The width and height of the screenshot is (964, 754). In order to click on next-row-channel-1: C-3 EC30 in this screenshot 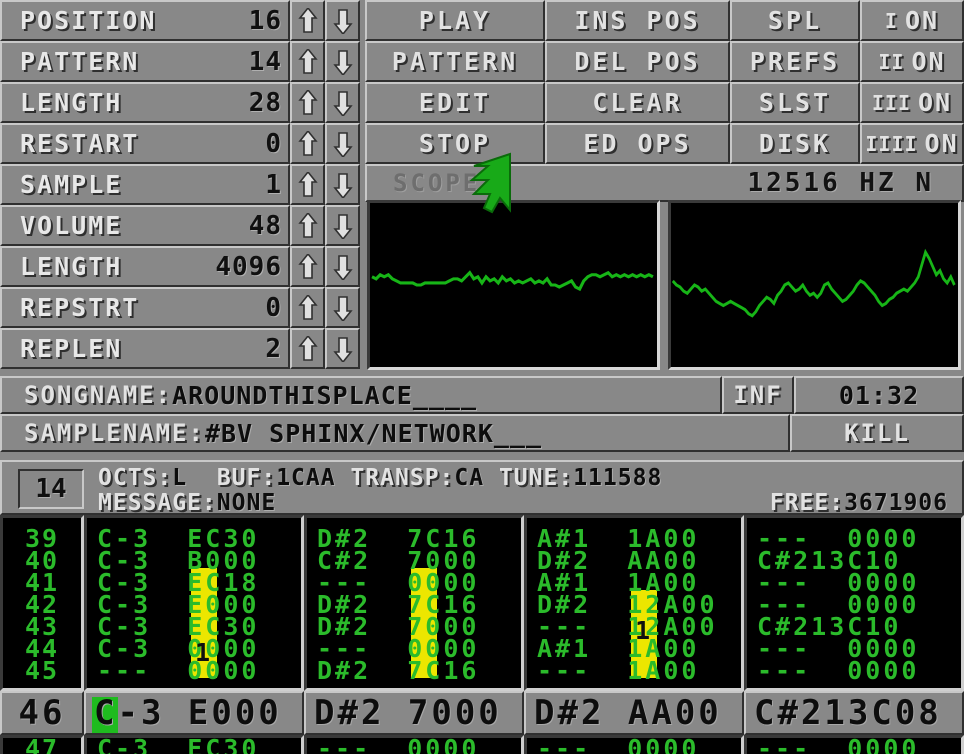, I will do `click(194, 744)`.